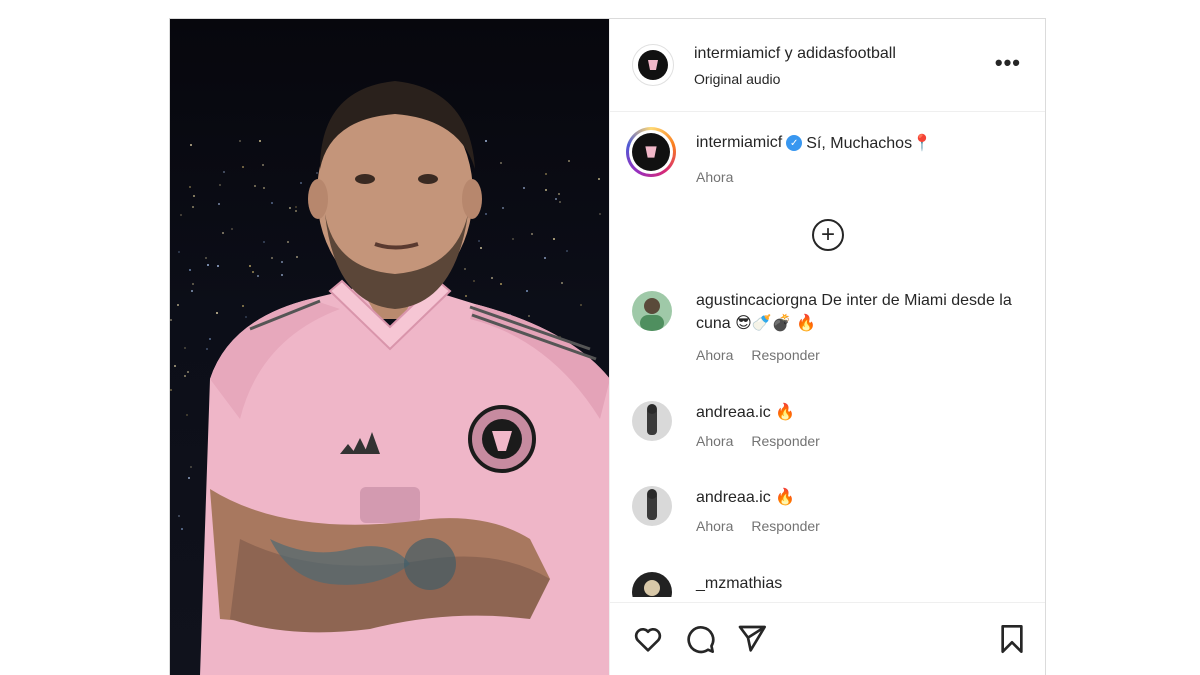  I want to click on caption-line: intermiamicf ✓ Sí, Muchachos📍, so click(814, 143).